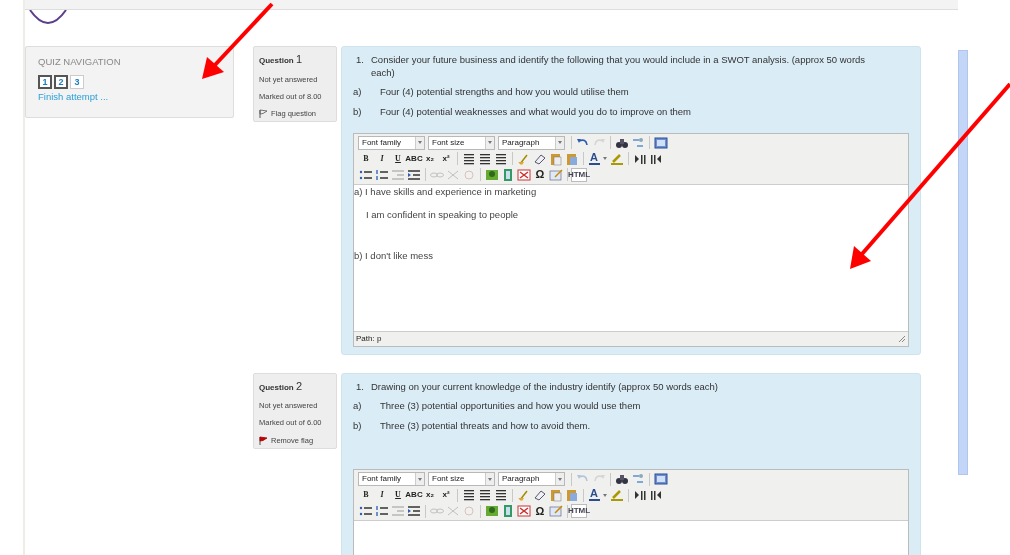  I want to click on eraser-icon, so click(540, 495).